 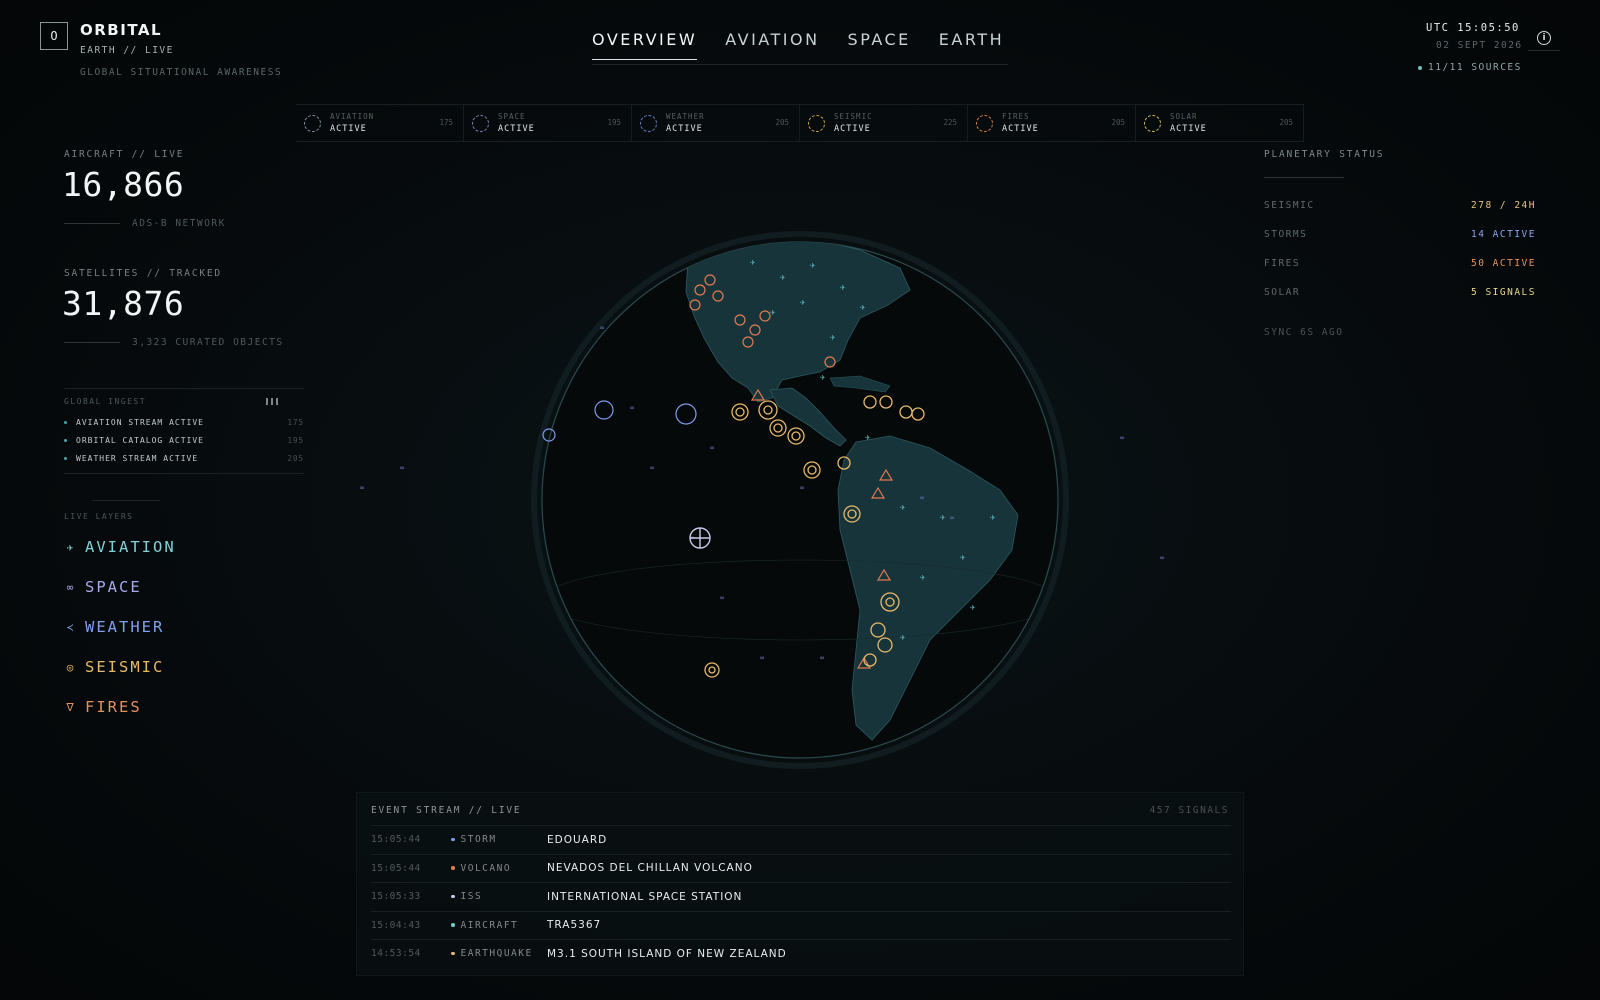 I want to click on stream-cell-weather: WEATHER ACTIVE 205, so click(x=716, y=123).